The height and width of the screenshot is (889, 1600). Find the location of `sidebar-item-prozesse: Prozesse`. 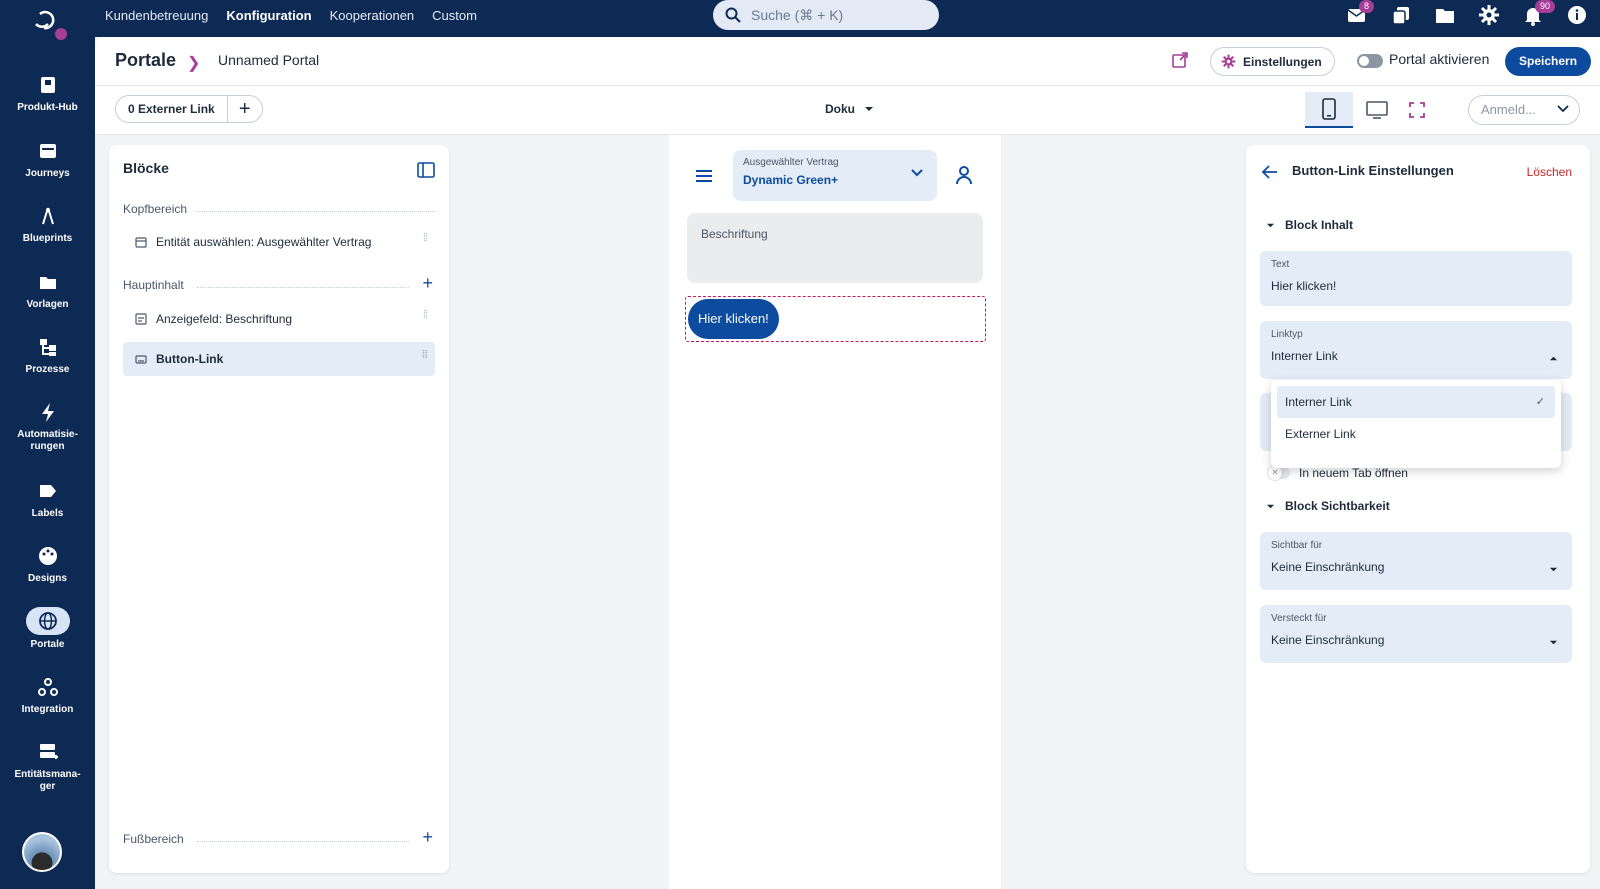

sidebar-item-prozesse: Prozesse is located at coordinates (47, 356).